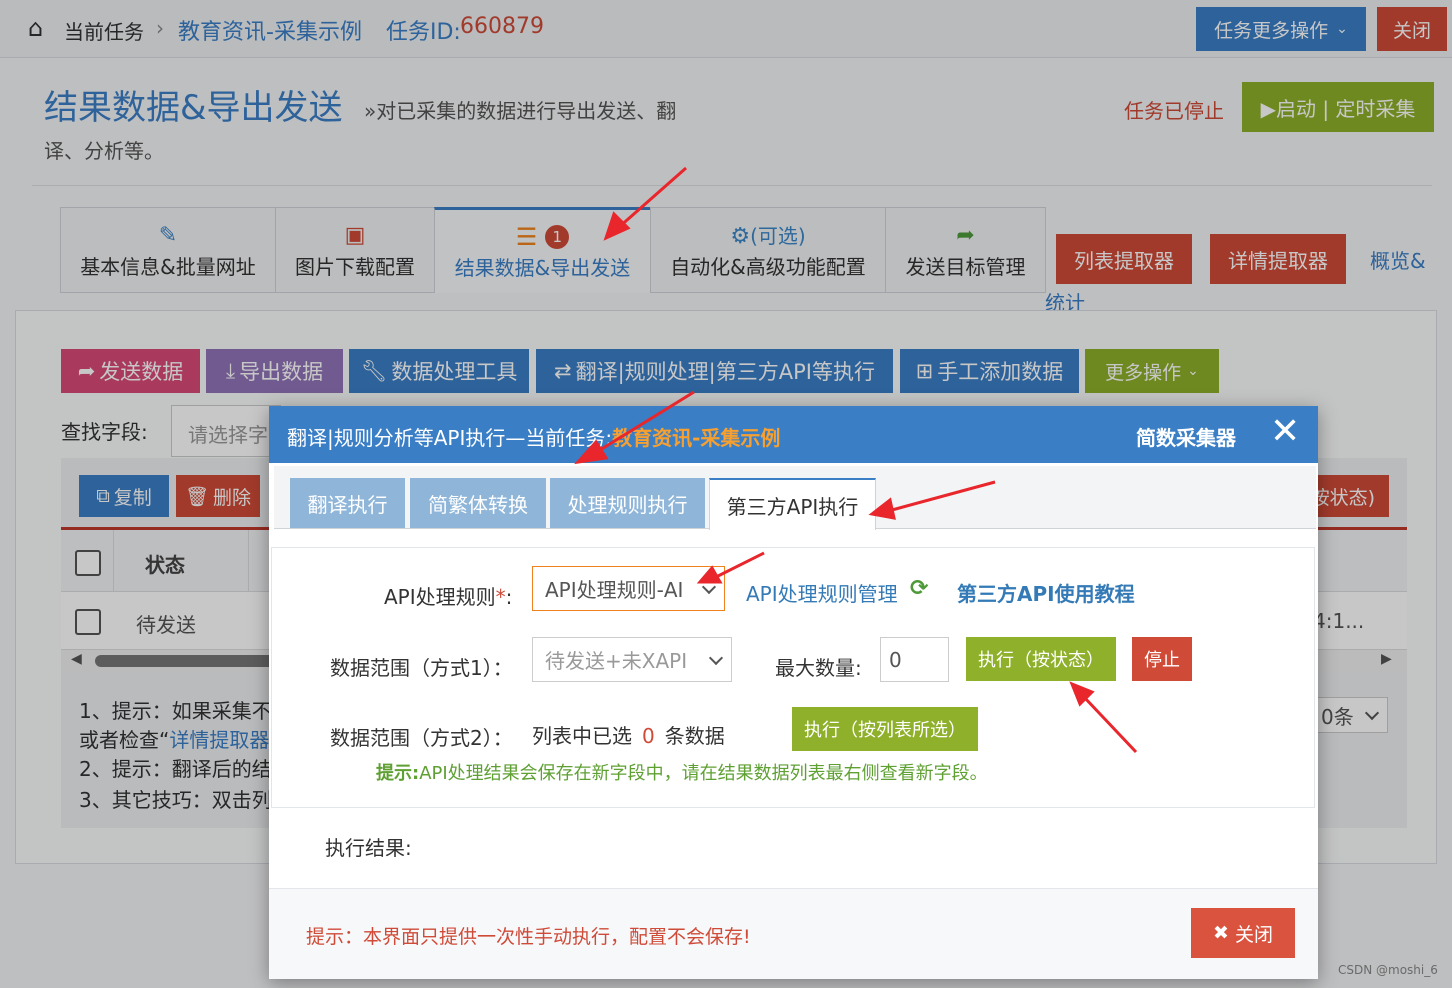  What do you see at coordinates (943, 496) in the screenshot?
I see `arrow-to-api-tab` at bounding box center [943, 496].